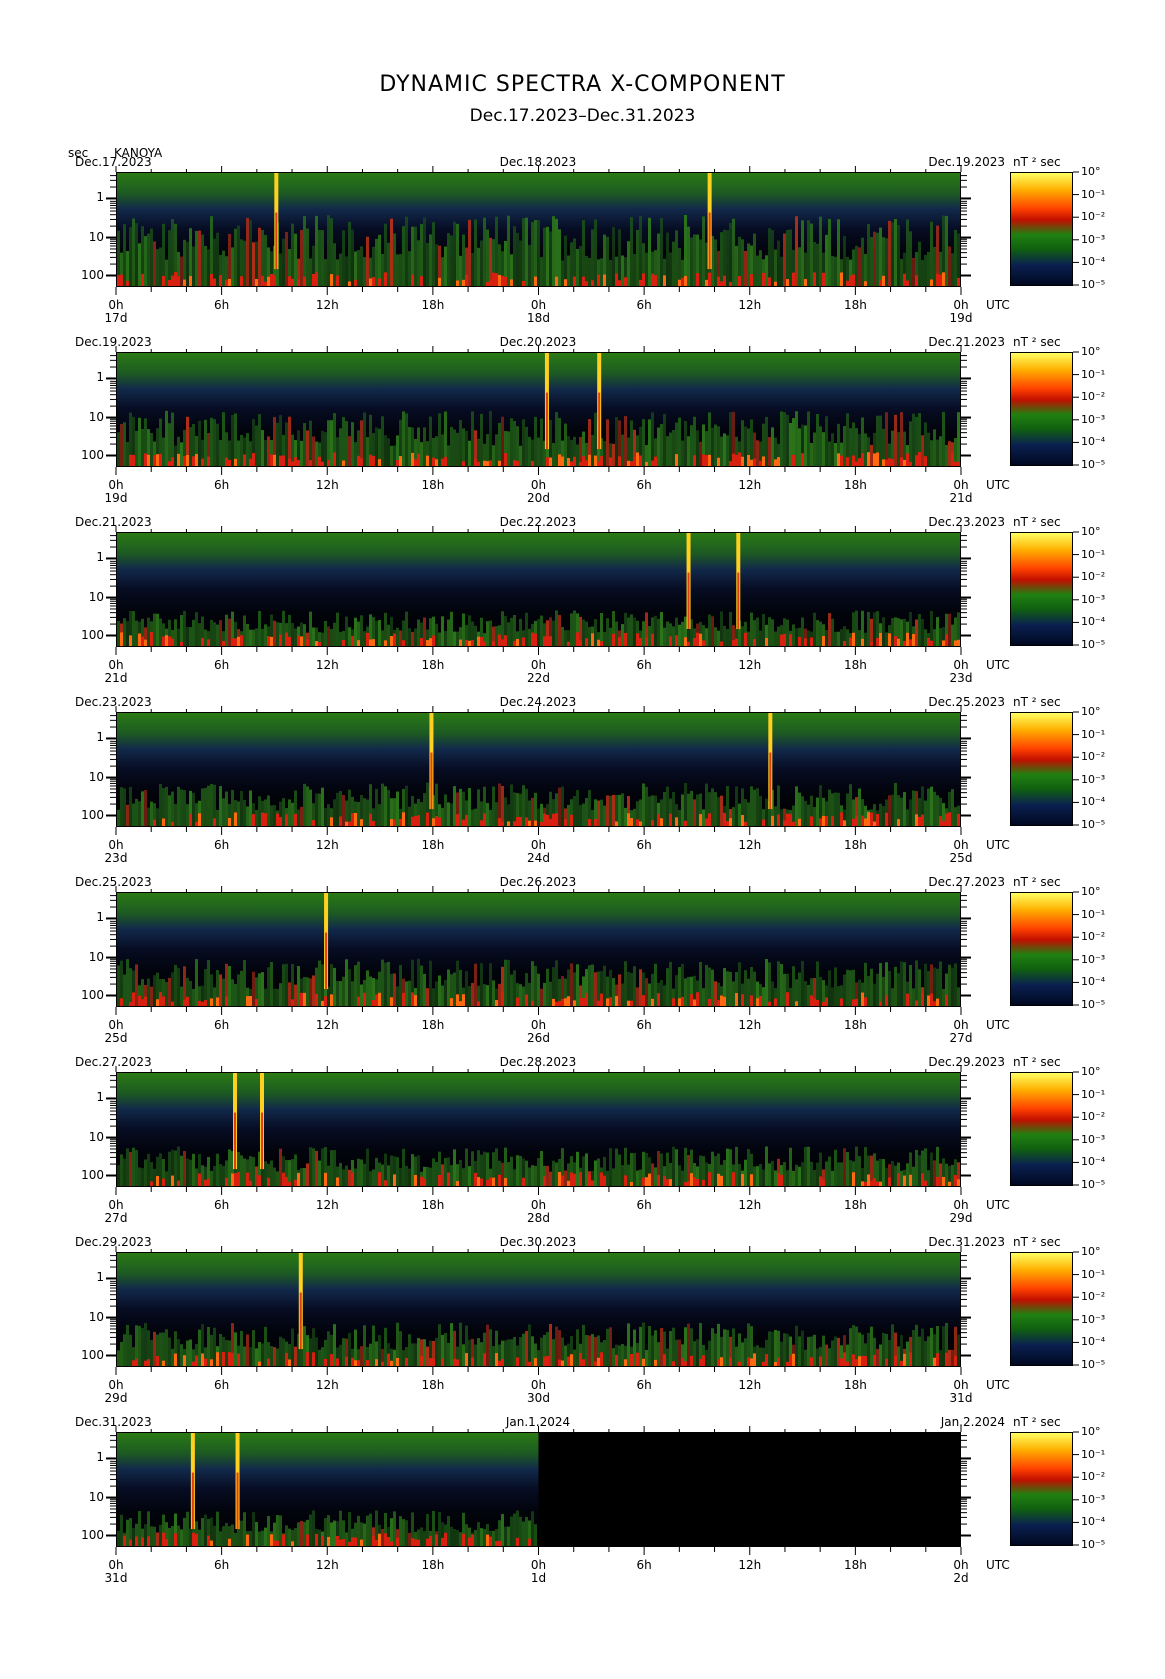  Describe the element at coordinates (966, 522) in the screenshot. I see `panel-date-right: Dec.23.2023` at that location.